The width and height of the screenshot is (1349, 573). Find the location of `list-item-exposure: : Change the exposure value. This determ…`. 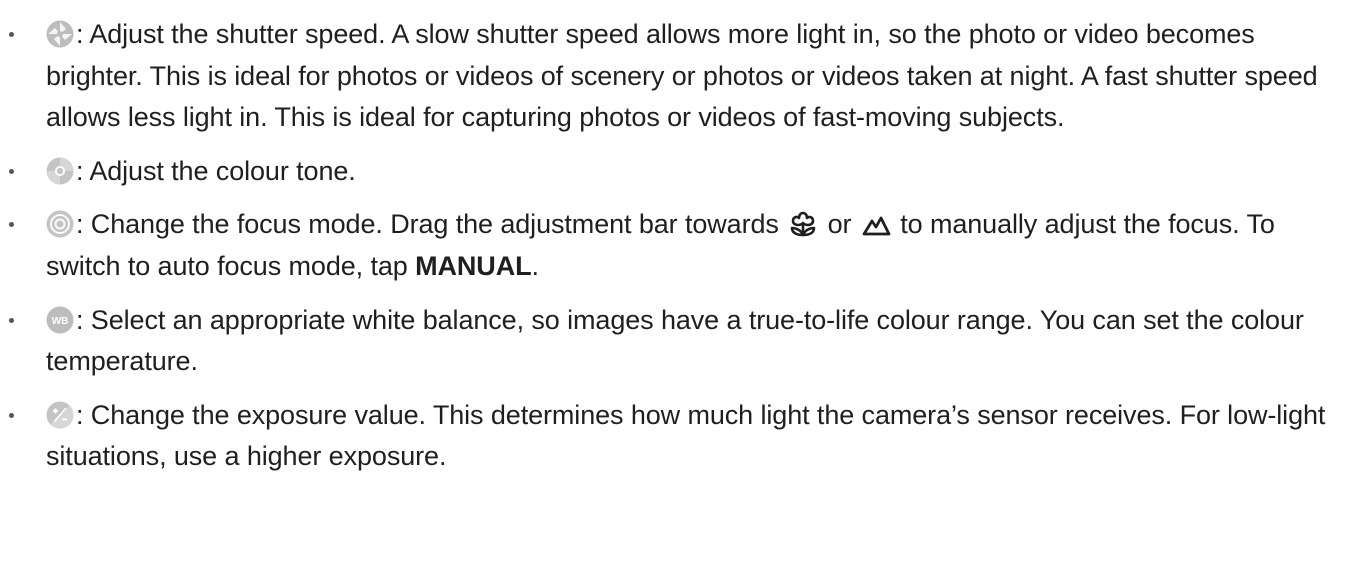

list-item-exposure: : Change the exposure value. This determ… is located at coordinates (674, 436).